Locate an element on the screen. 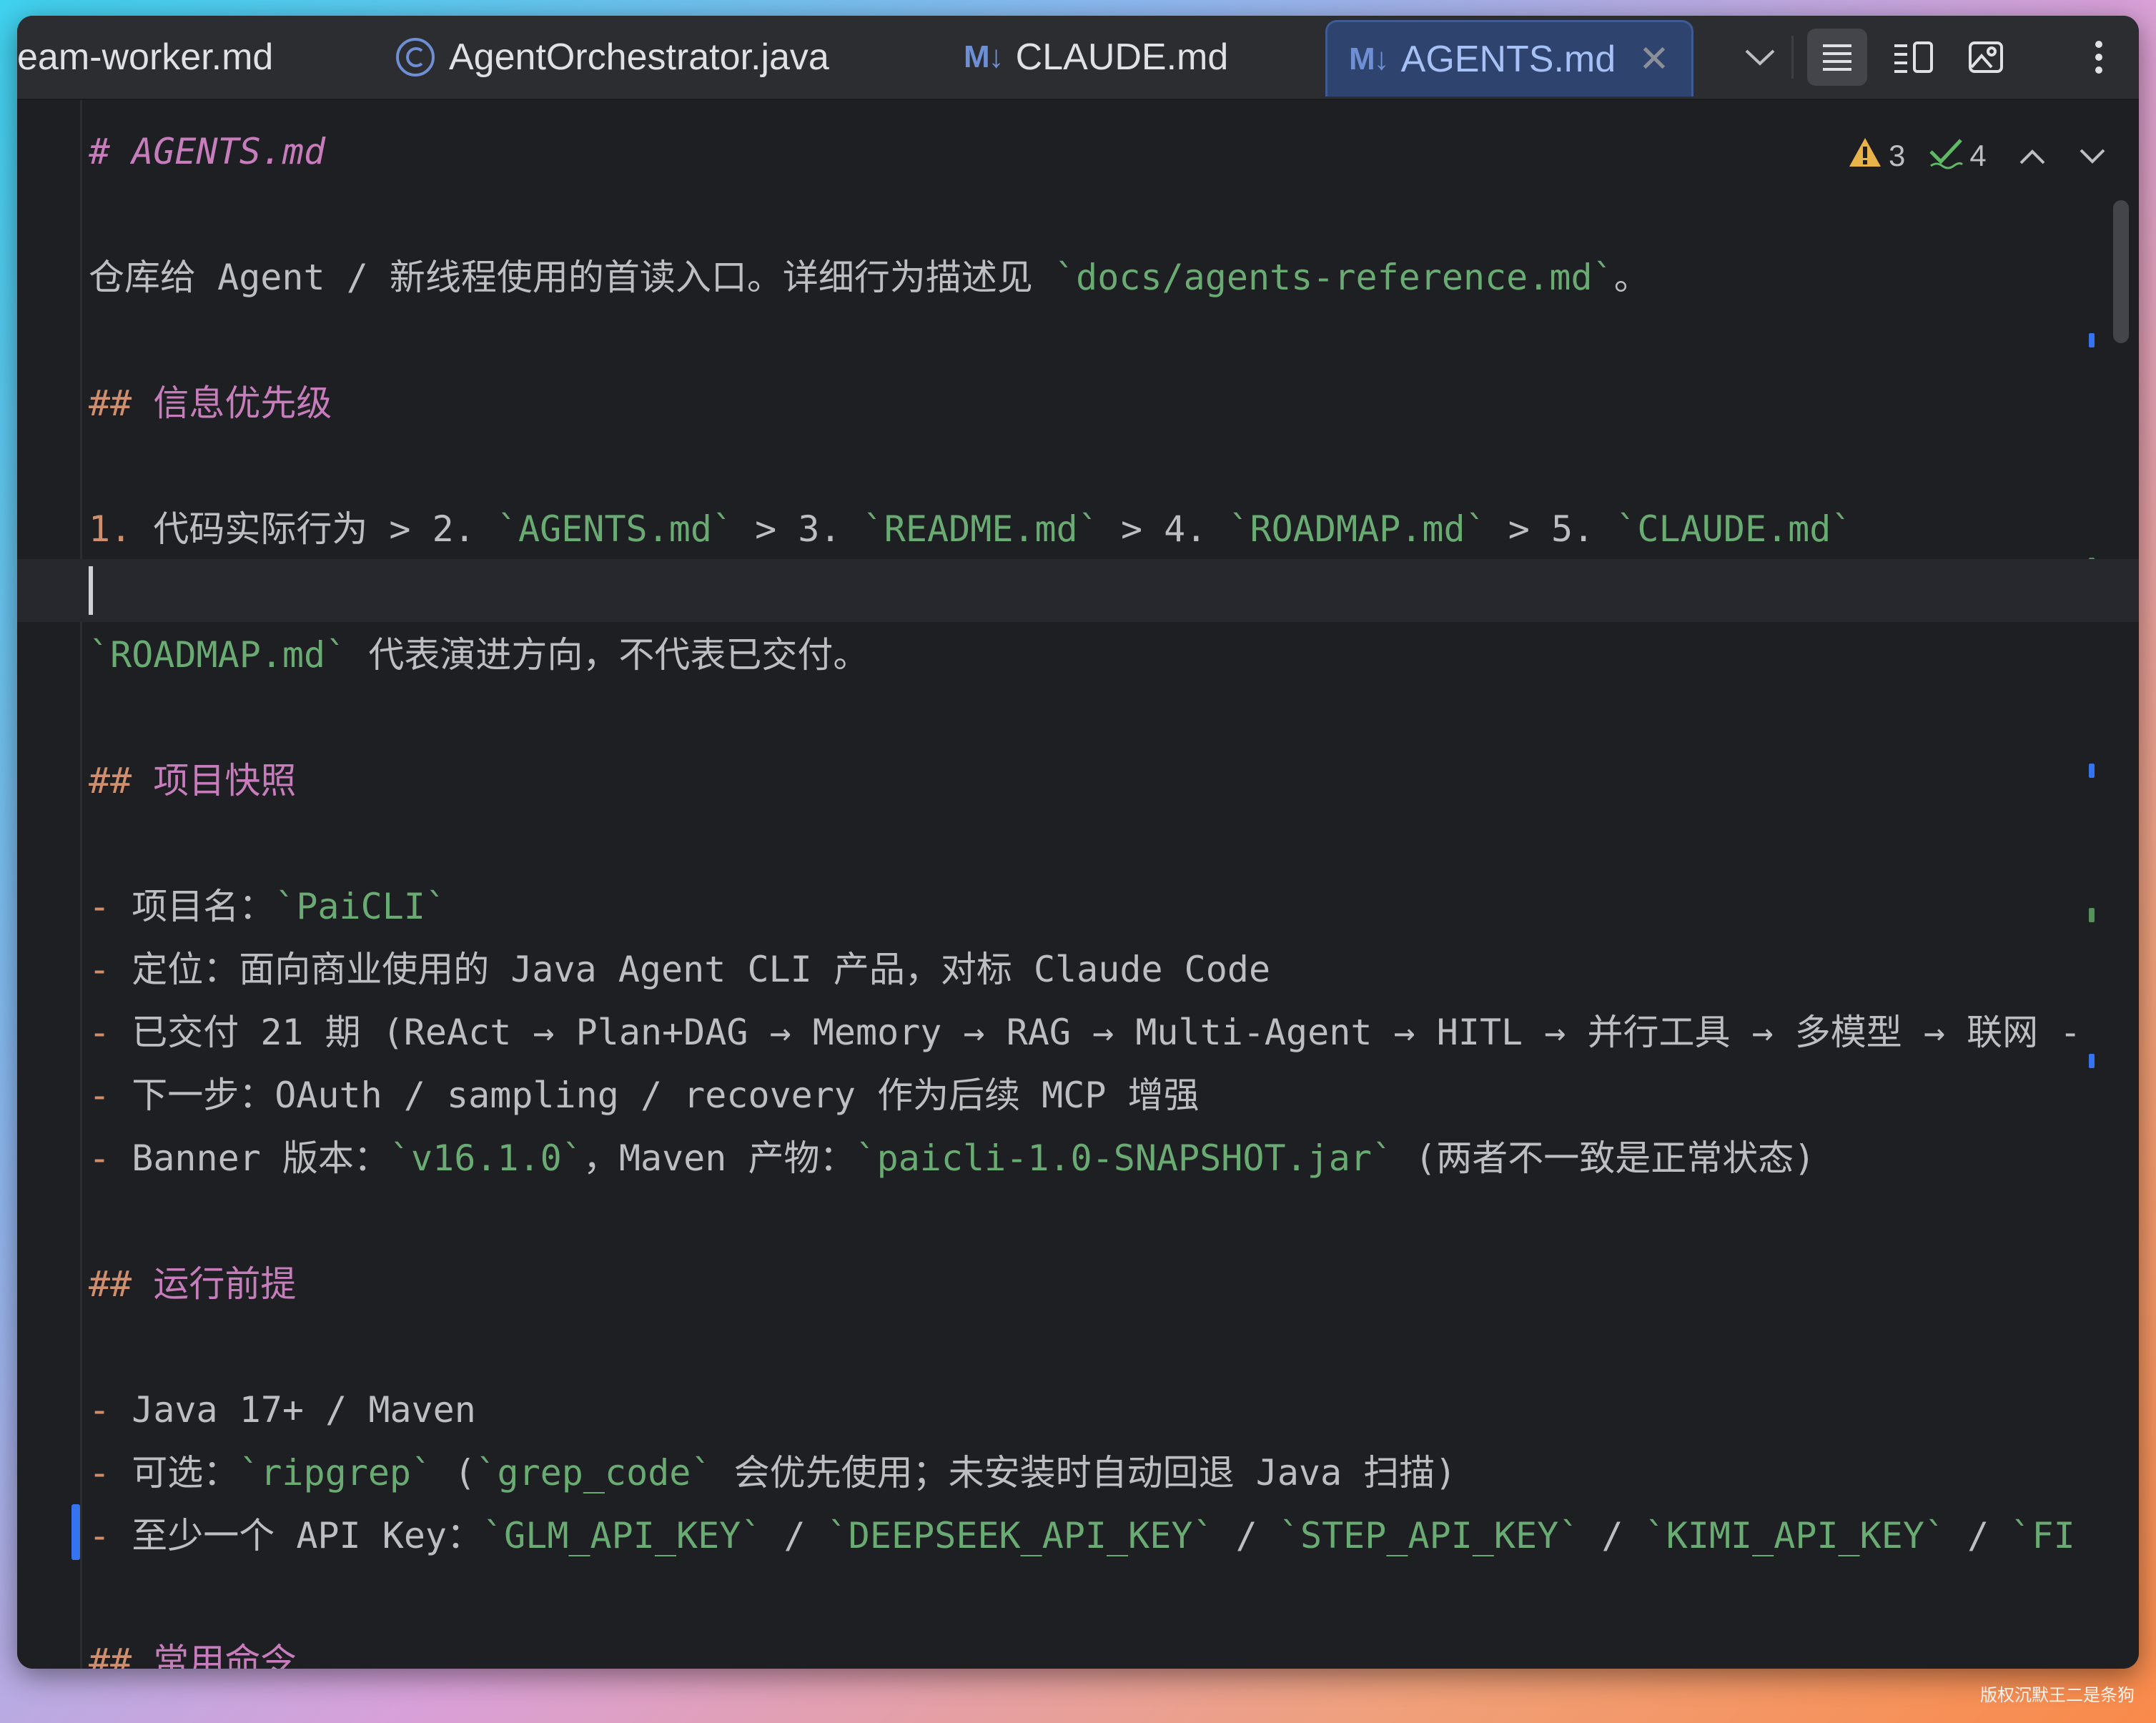  md-list-item: - Java 17+ / Maven is located at coordinates (282, 1409).